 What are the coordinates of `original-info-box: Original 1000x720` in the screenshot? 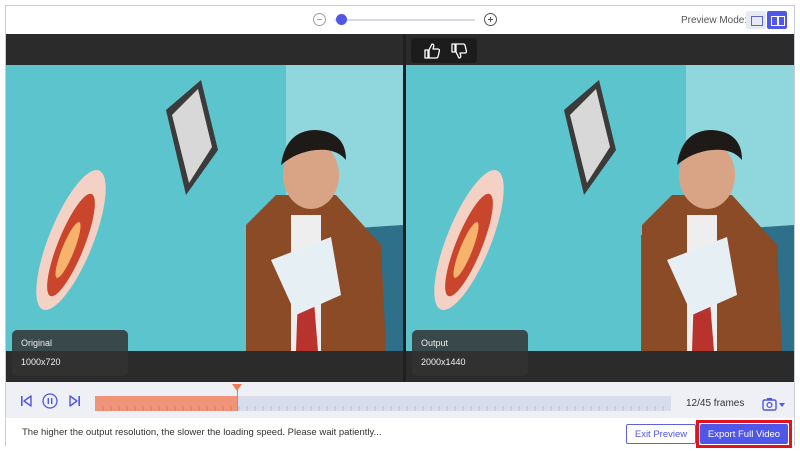 It's located at (70, 353).